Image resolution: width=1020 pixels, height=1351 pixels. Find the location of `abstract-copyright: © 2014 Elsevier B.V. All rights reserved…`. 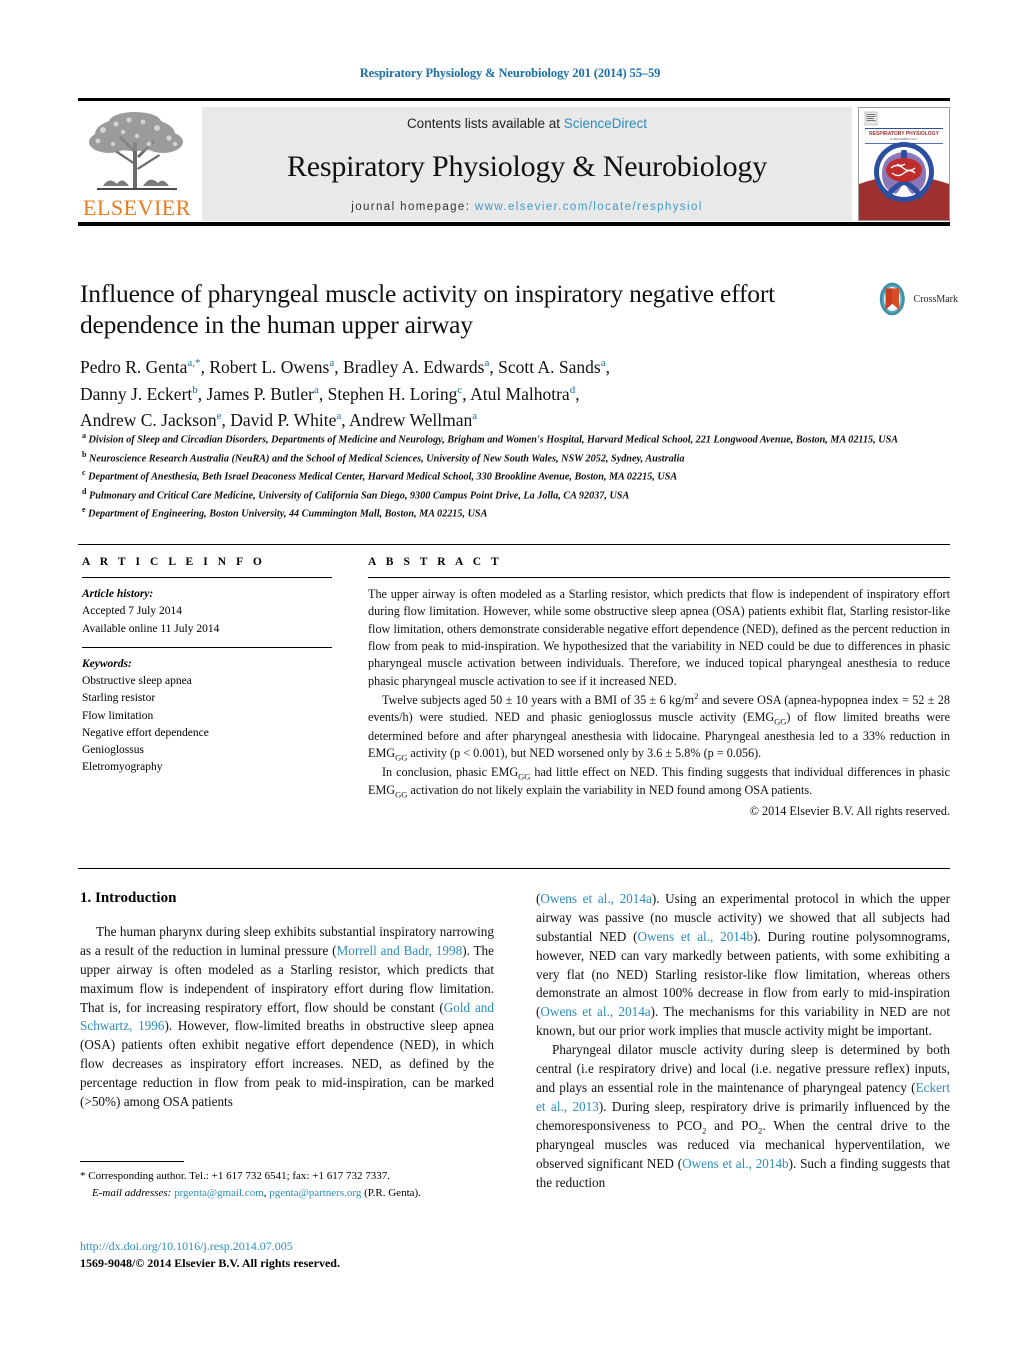

abstract-copyright: © 2014 Elsevier B.V. All rights reserved… is located at coordinates (849, 810).